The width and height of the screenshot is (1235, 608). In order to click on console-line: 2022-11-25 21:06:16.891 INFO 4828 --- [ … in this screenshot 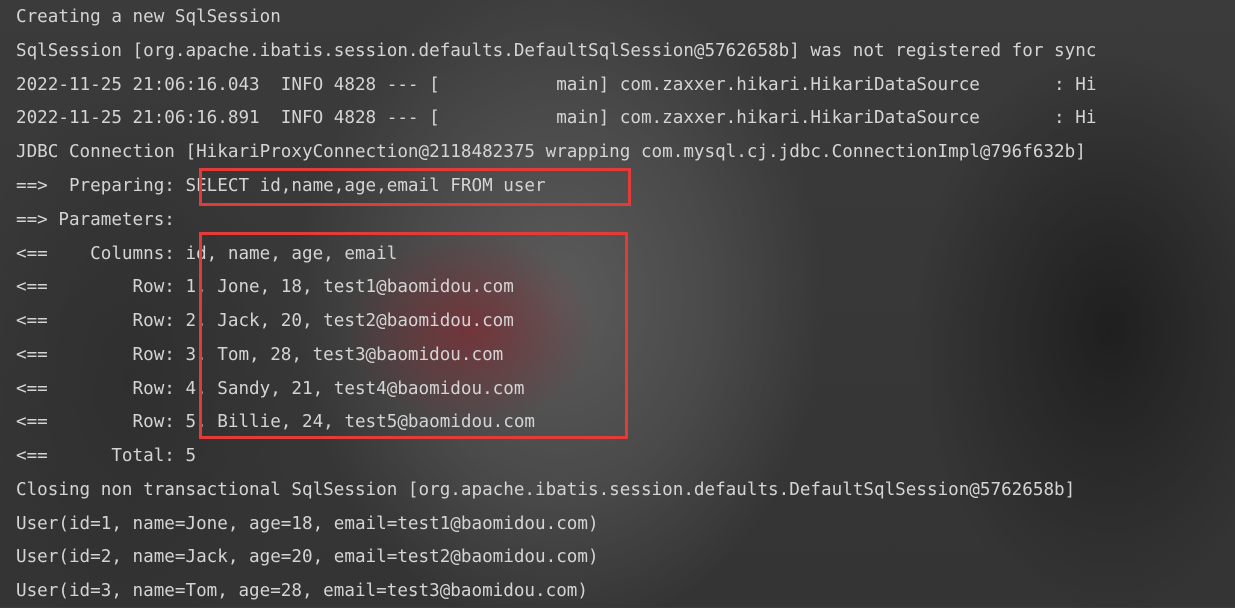, I will do `click(556, 118)`.